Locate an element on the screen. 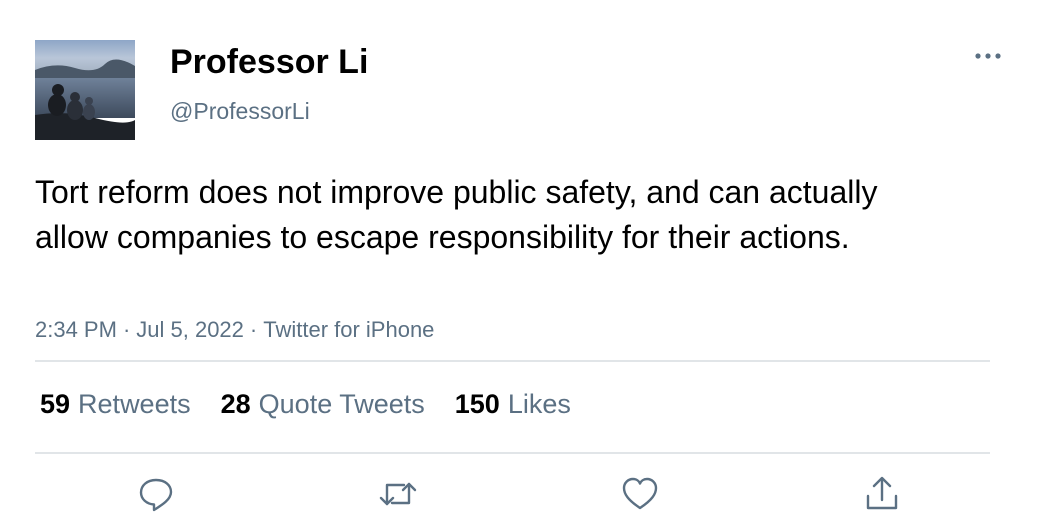 The height and width of the screenshot is (525, 1050). tweet-meta: 2:34 PM · Jul 5, 2022 · Twitter for iPhone is located at coordinates (234, 330).